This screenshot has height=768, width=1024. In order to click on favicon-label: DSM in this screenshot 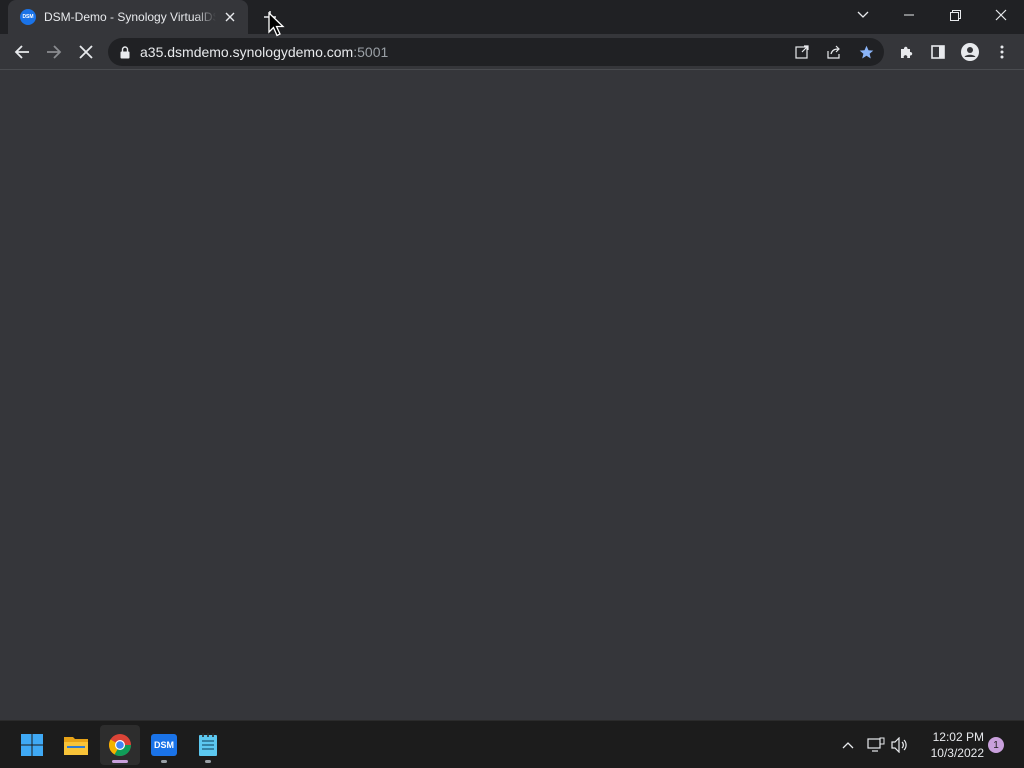, I will do `click(28, 17)`.